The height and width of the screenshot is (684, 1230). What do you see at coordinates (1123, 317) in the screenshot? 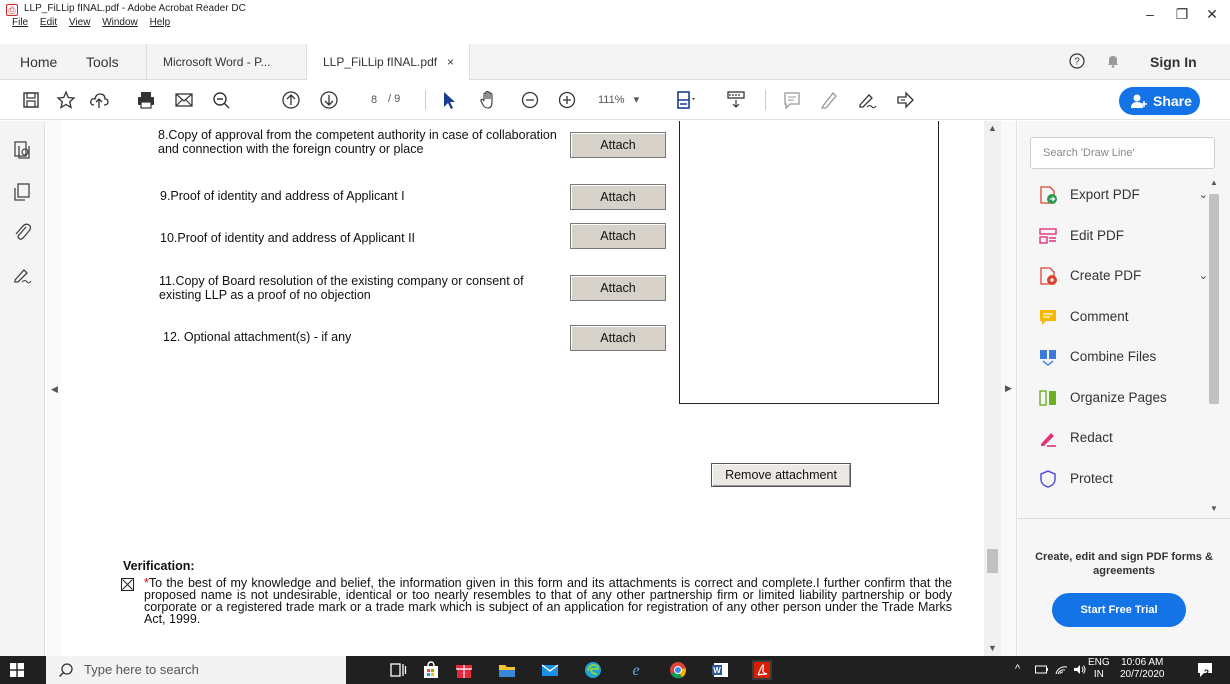
I see `tool-comment: Comment` at bounding box center [1123, 317].